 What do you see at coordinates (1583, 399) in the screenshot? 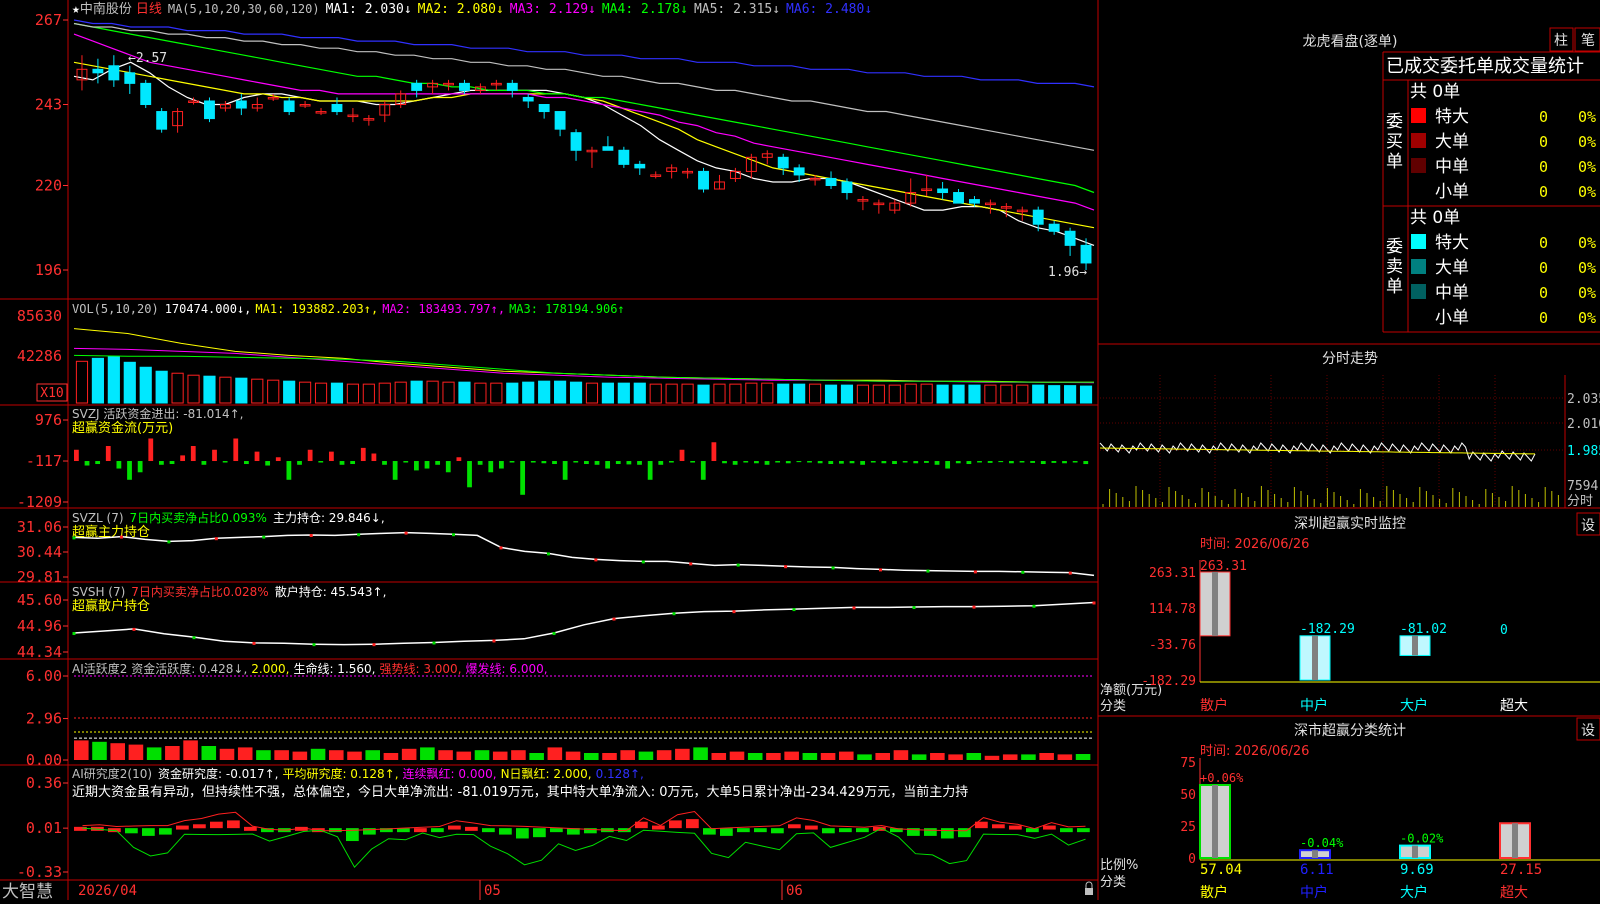
I see `intraday-tick: 2.035` at bounding box center [1583, 399].